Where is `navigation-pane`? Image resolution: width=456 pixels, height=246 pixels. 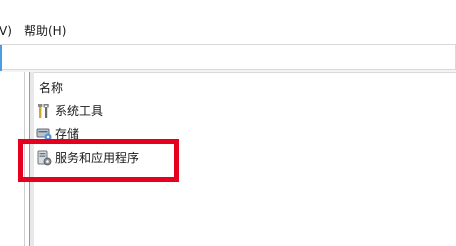
navigation-pane is located at coordinates (15, 159).